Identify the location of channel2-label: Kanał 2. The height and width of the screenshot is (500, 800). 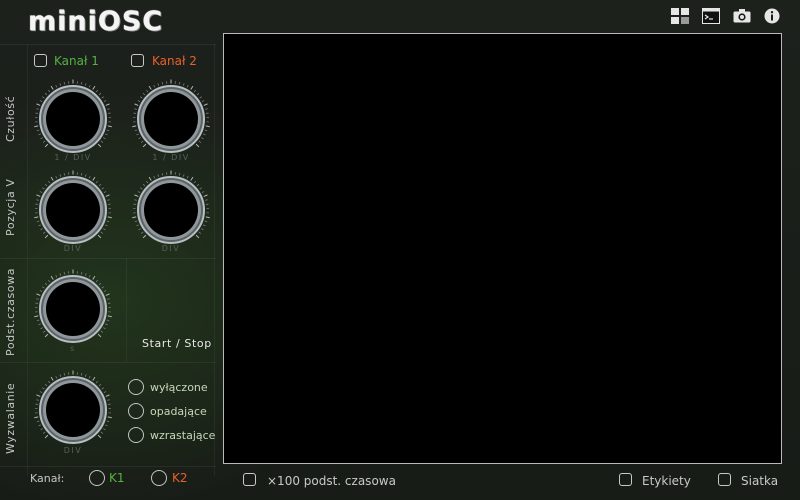
(174, 61).